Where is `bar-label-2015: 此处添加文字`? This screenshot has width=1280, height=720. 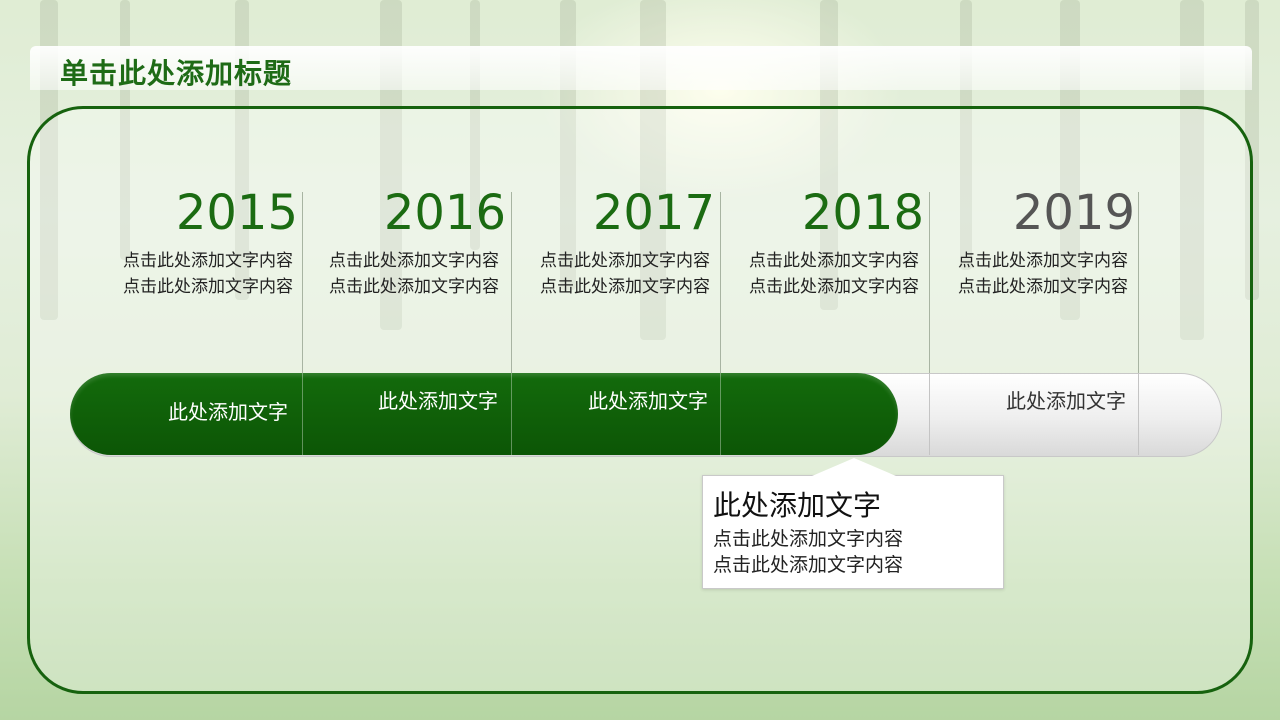 bar-label-2015: 此处添加文字 is located at coordinates (193, 412).